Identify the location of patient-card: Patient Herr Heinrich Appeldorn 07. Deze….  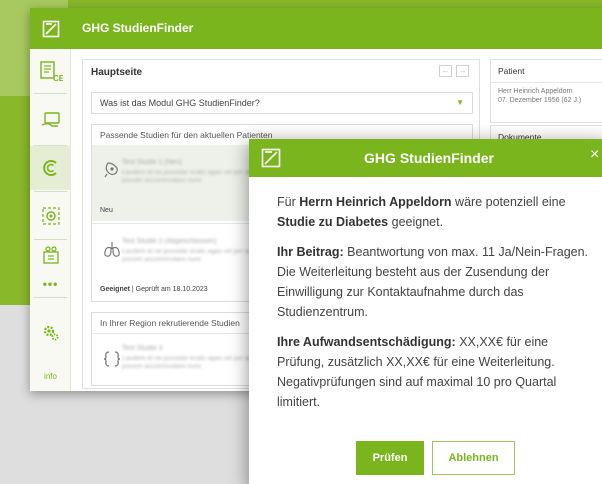
(546, 91).